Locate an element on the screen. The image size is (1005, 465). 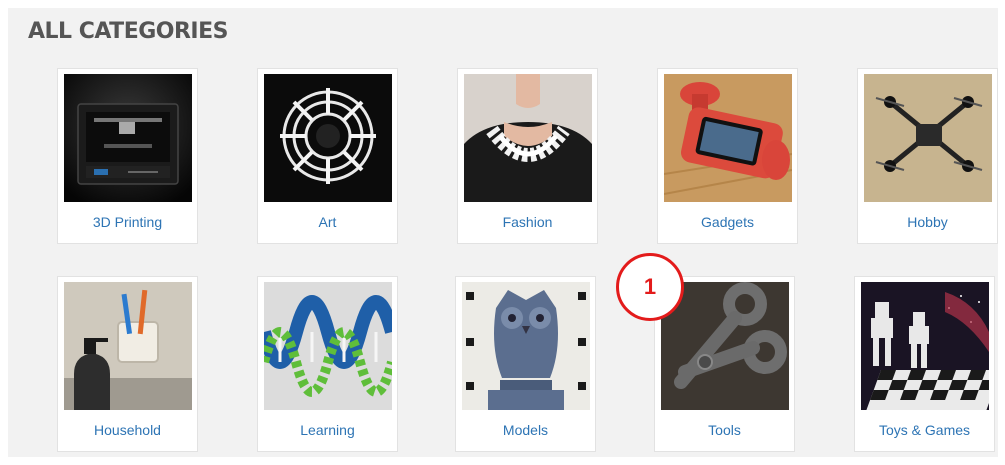
category-label-household: Household is located at coordinates (127, 430).